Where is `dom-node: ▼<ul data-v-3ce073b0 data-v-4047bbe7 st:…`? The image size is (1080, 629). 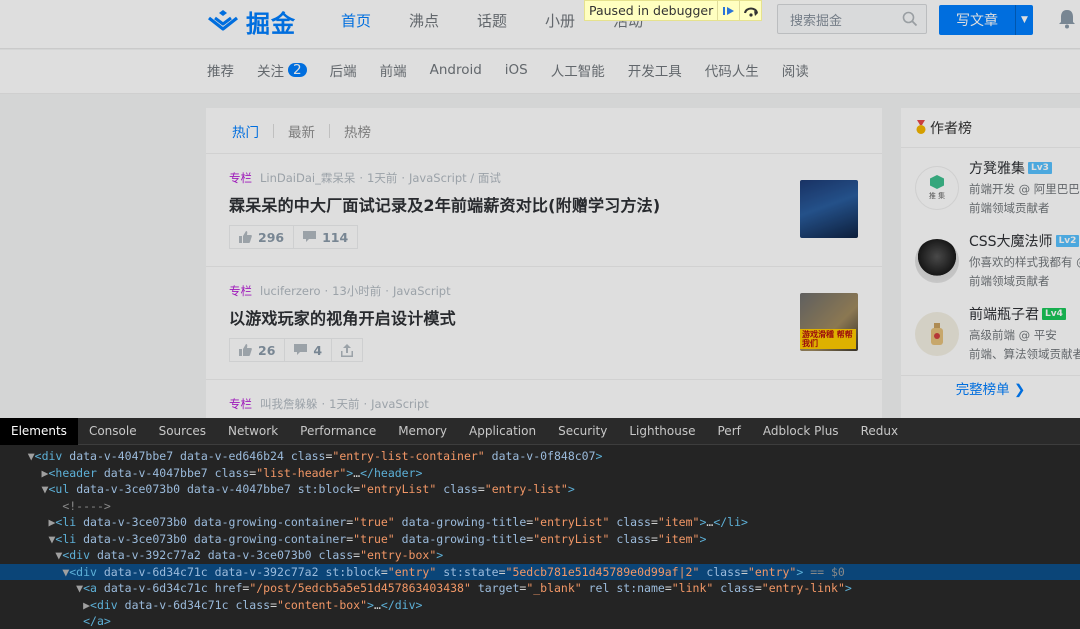 dom-node: ▼<ul data-v-3ce073b0 data-v-4047bbe7 st:… is located at coordinates (540, 489).